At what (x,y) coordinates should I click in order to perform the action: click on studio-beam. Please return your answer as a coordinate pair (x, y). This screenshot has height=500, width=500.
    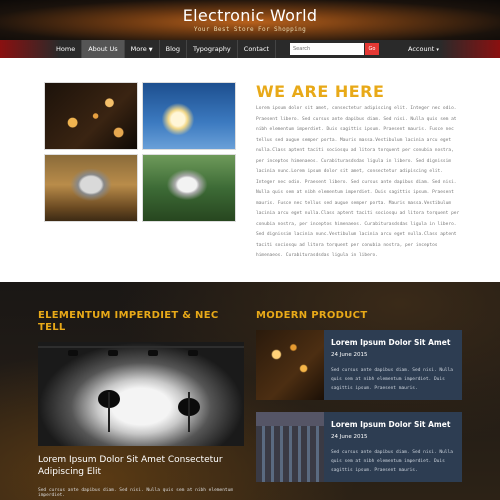
    Looking at the image, I should click on (141, 347).